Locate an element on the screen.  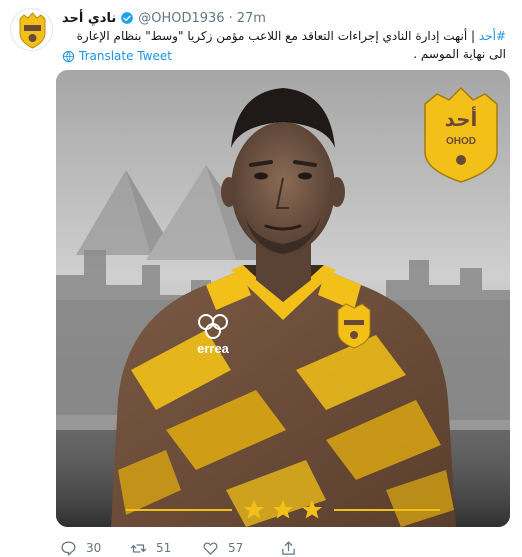
user-handle: @OHOD1936 is located at coordinates (181, 18).